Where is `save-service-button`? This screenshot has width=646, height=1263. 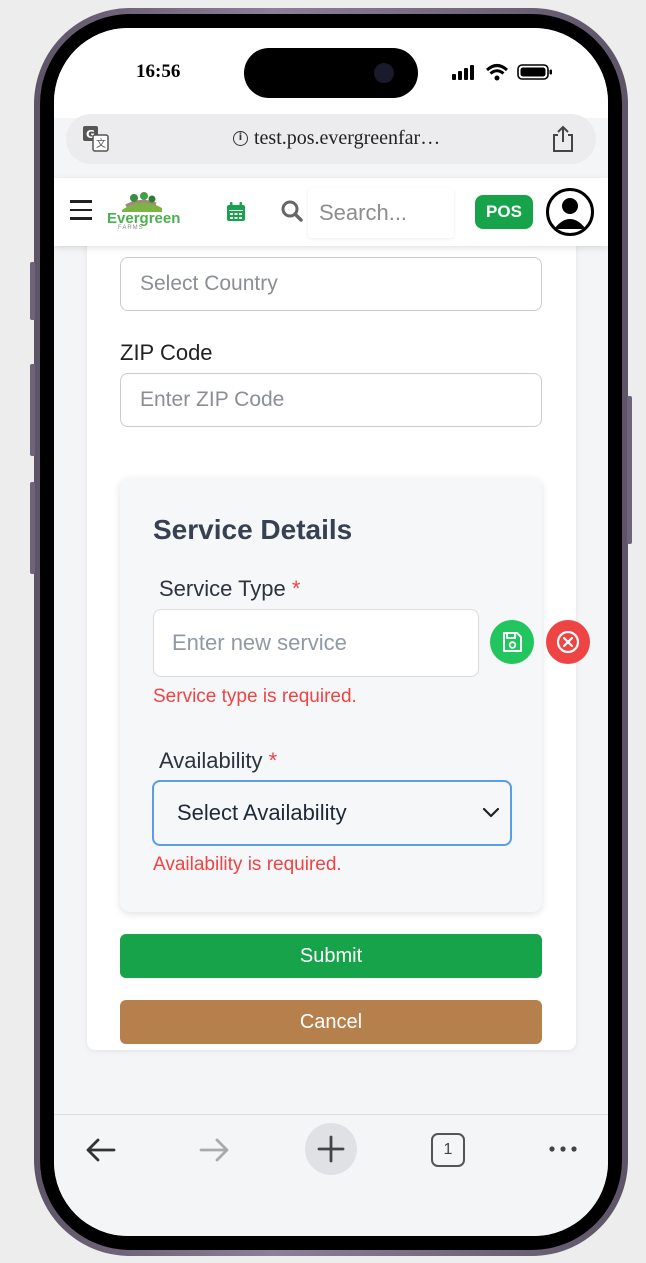 save-service-button is located at coordinates (512, 642).